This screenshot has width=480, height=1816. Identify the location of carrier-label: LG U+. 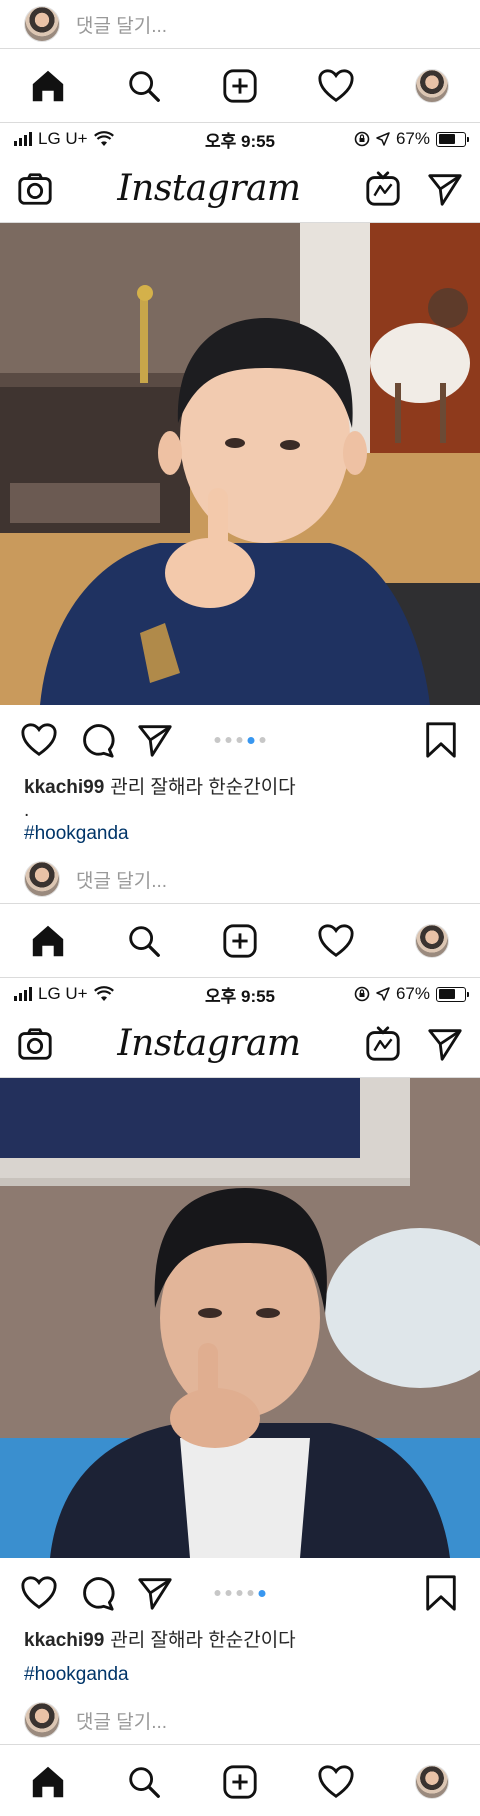
(63, 138).